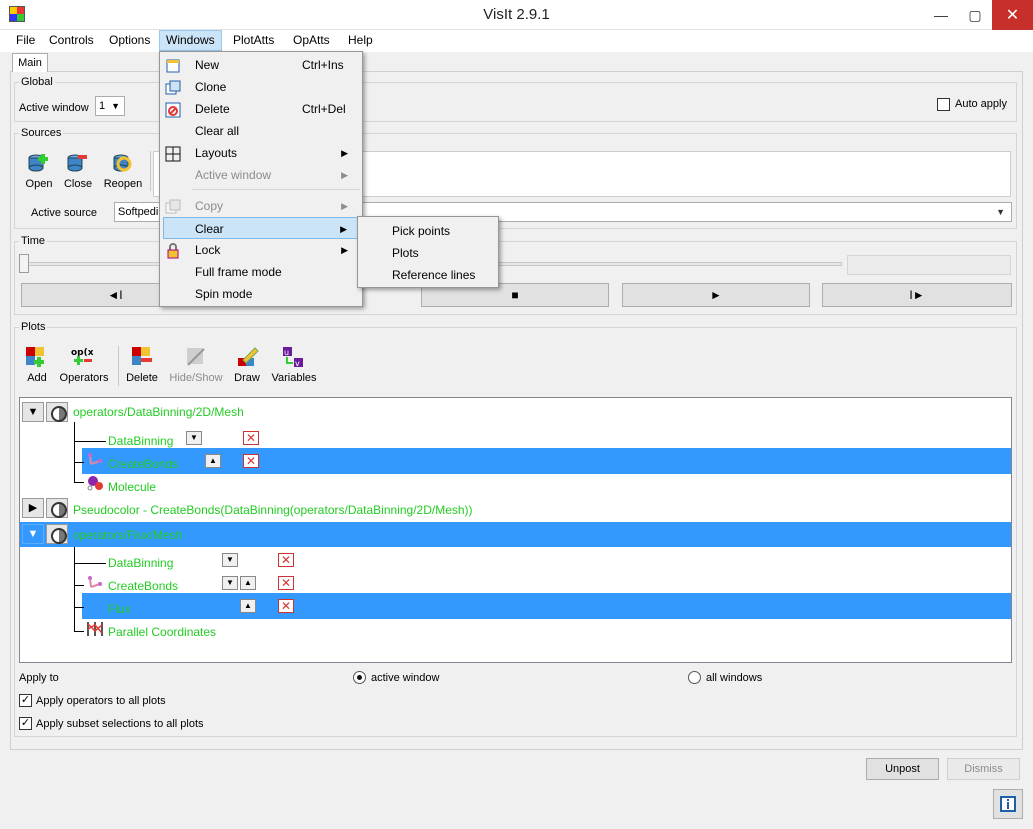 This screenshot has height=829, width=1033. I want to click on menu-item-reference-lines: Reference lines, so click(433, 275).